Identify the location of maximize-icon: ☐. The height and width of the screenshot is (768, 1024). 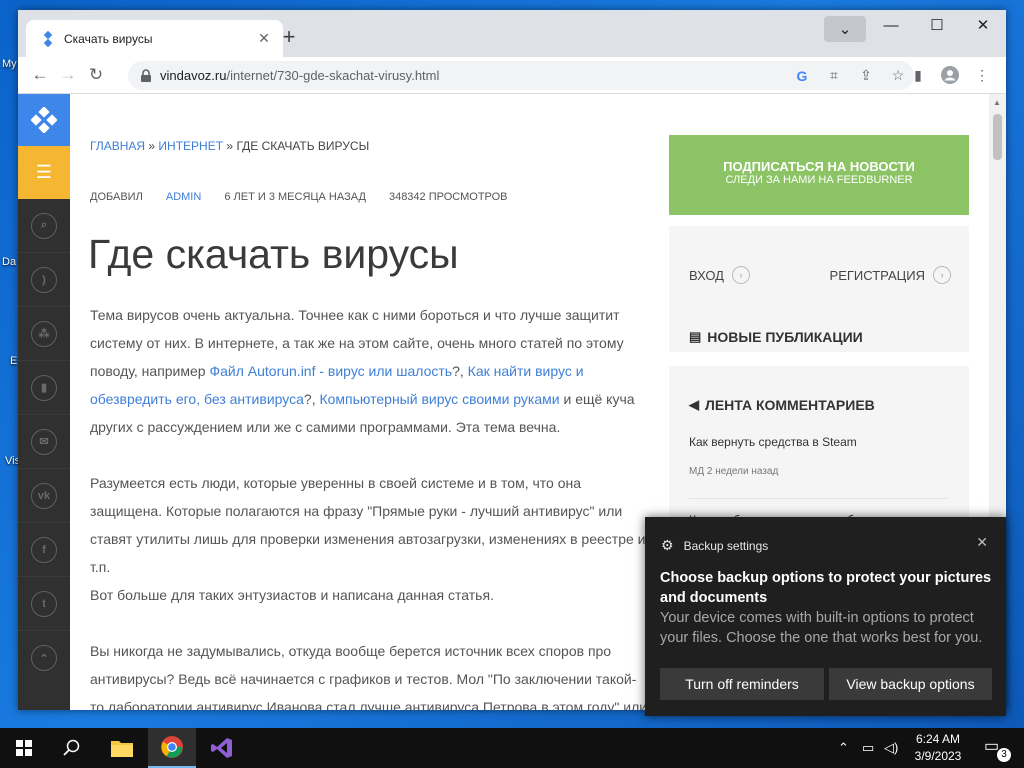
(937, 25).